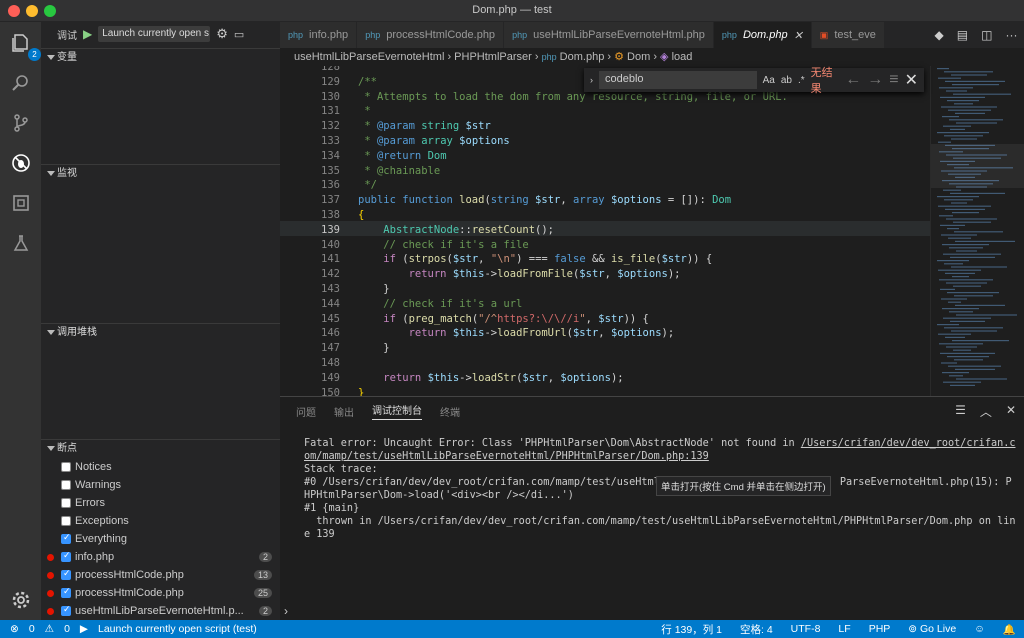  Describe the element at coordinates (986, 411) in the screenshot. I see `maximize-panel-icon: ︿` at that location.